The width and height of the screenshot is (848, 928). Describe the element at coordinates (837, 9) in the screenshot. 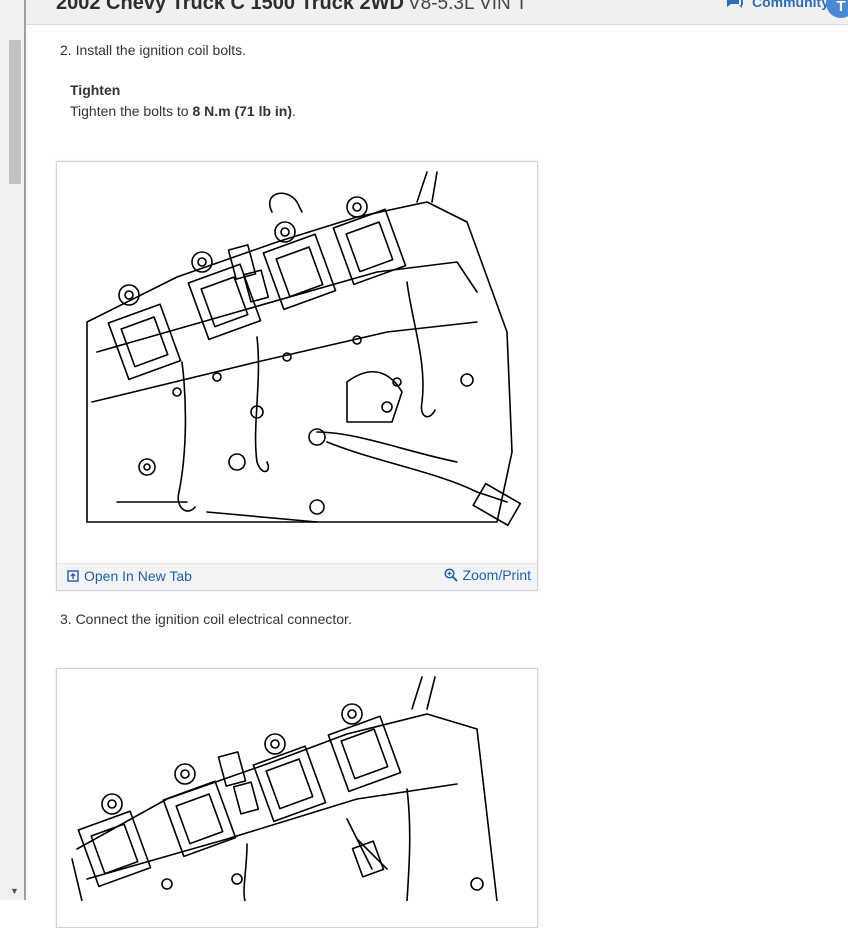

I see `user-avatar-badge: T` at that location.